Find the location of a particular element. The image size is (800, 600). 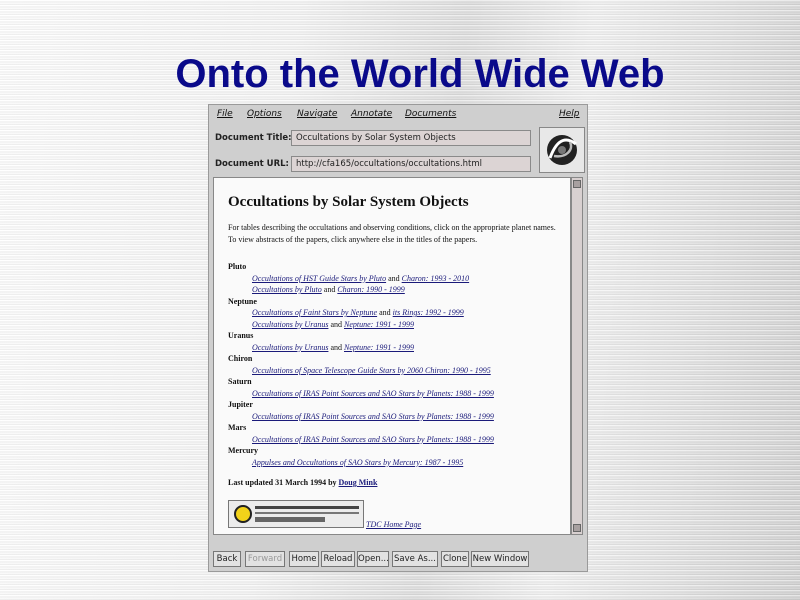

menu-options: Options is located at coordinates (264, 114).